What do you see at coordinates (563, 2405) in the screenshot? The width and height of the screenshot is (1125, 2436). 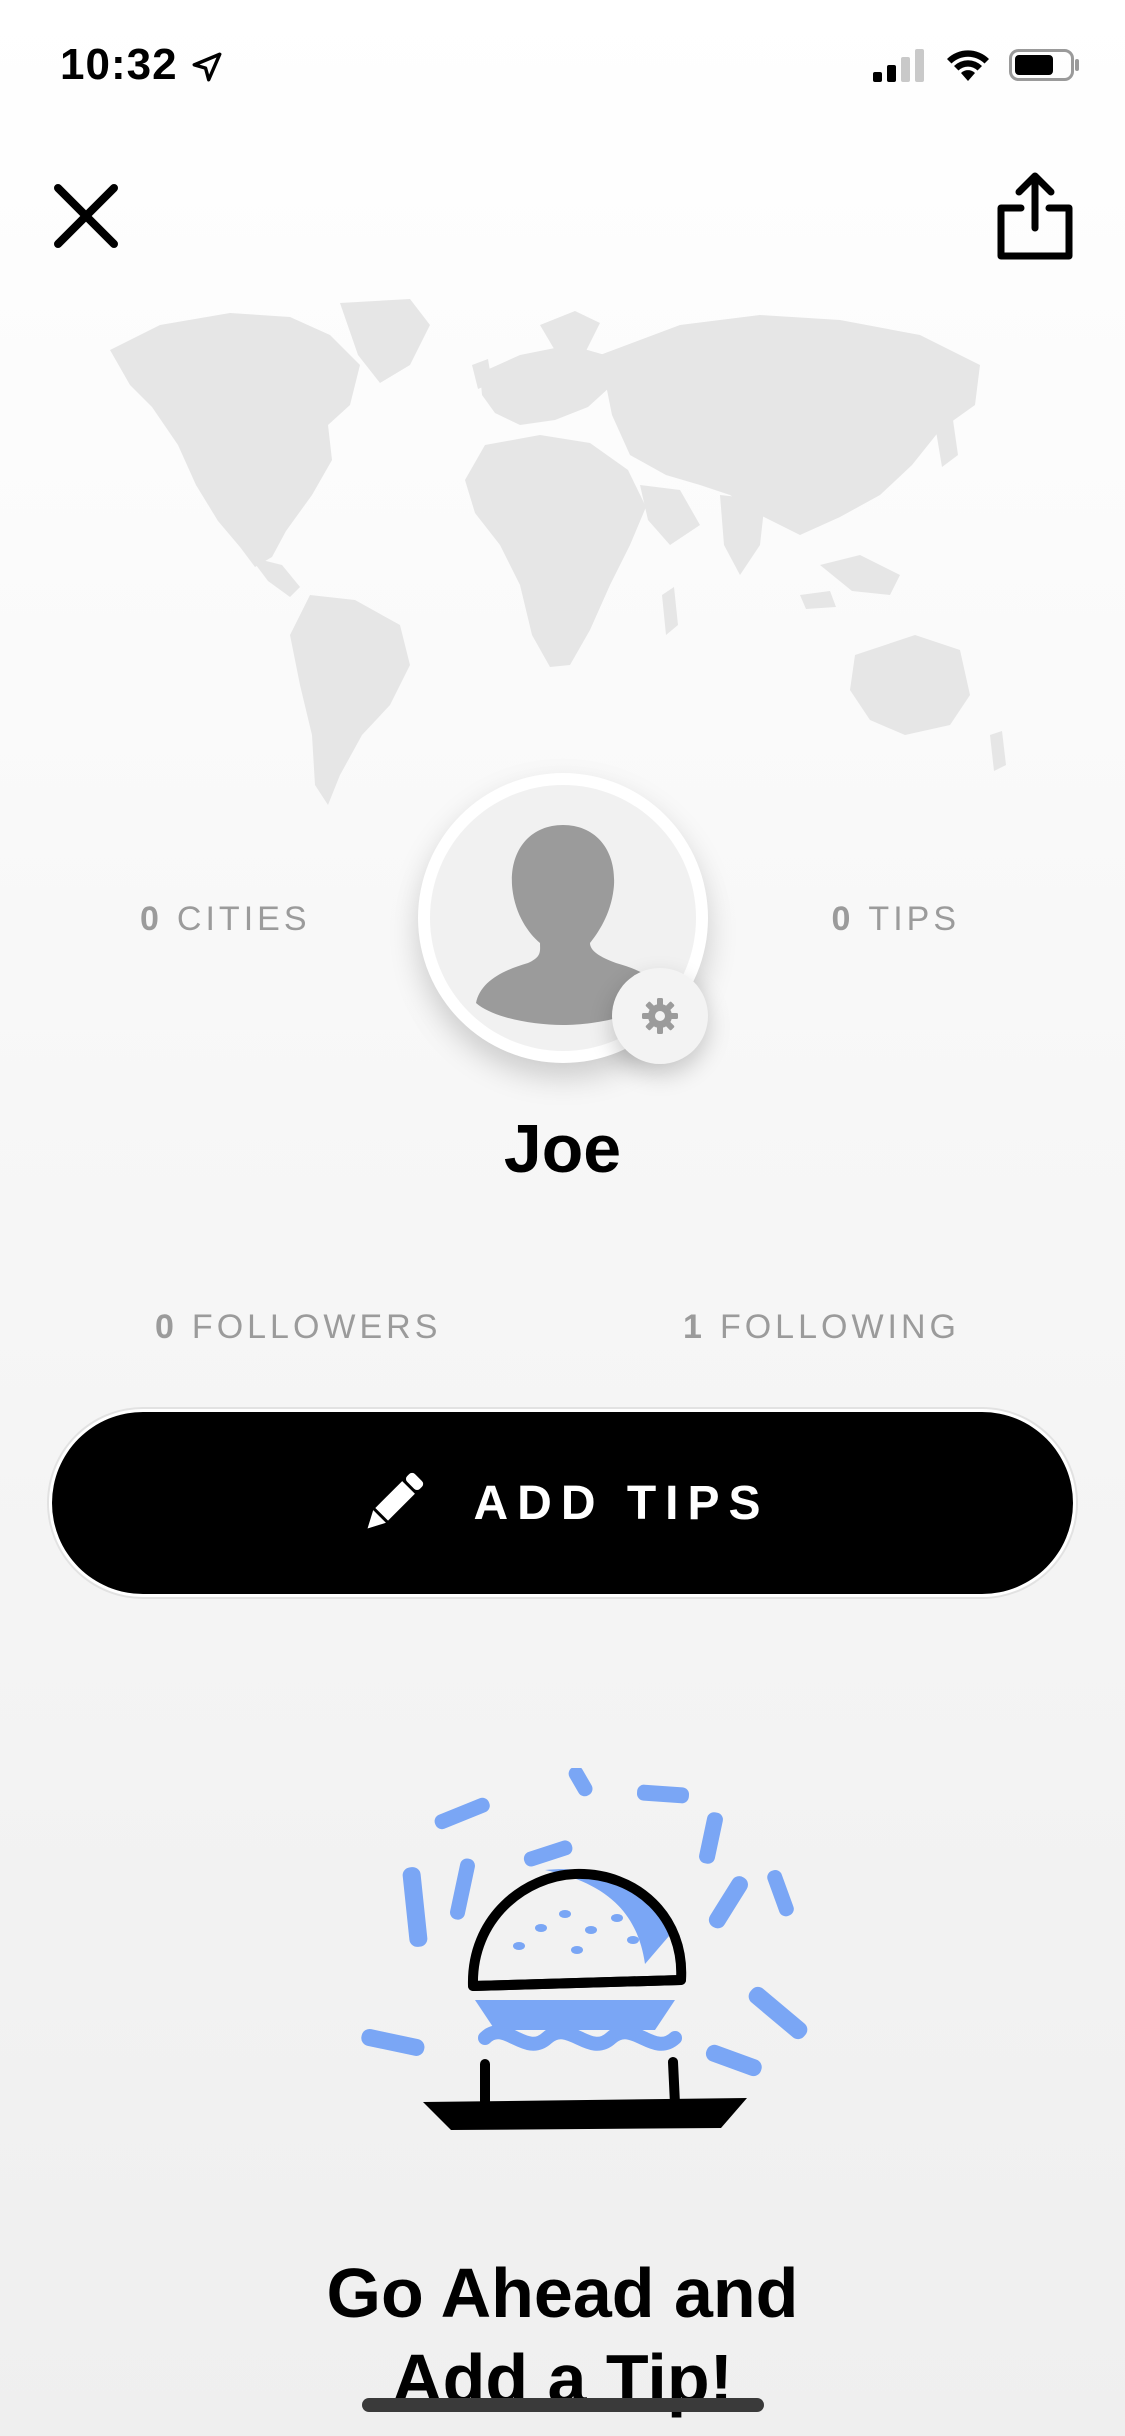 I see `home-indicator` at bounding box center [563, 2405].